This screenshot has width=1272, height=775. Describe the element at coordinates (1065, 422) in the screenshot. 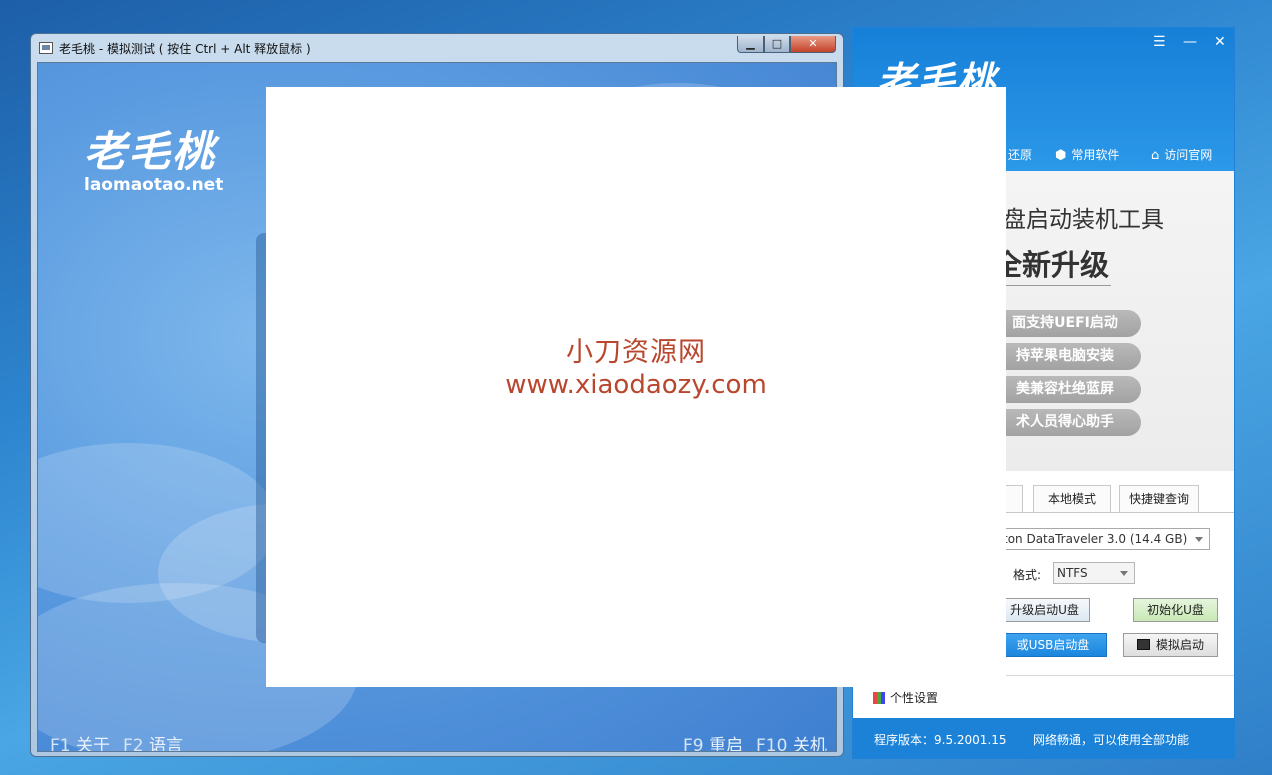

I see `feature-pill: 术人员得心助手` at that location.